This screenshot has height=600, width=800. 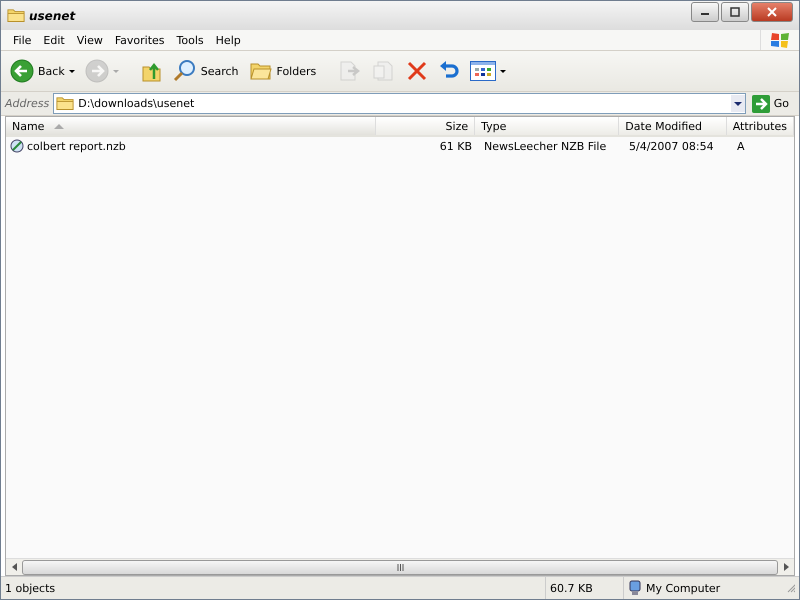 What do you see at coordinates (456, 146) in the screenshot?
I see `table-cell: 61 KB` at bounding box center [456, 146].